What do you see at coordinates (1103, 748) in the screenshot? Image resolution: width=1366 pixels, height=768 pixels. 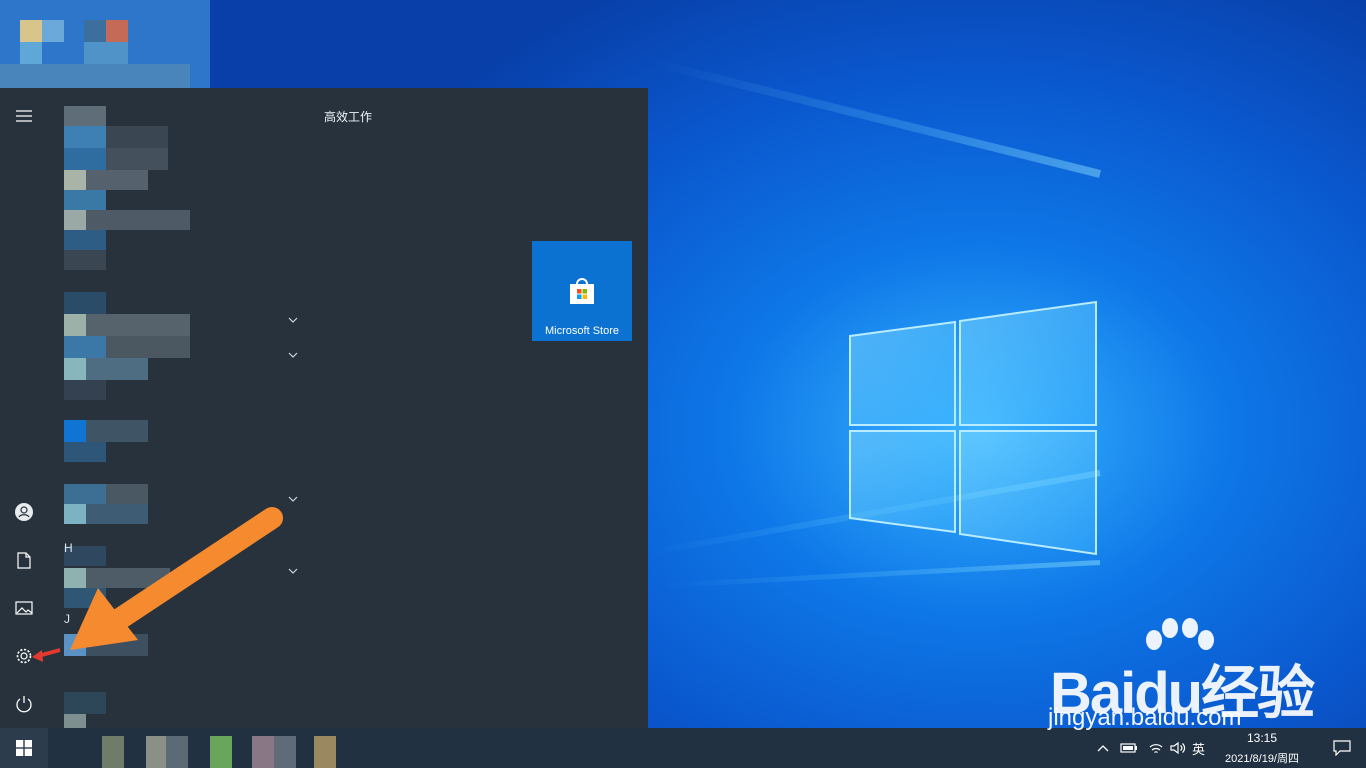 I see `chevron-up-icon` at bounding box center [1103, 748].